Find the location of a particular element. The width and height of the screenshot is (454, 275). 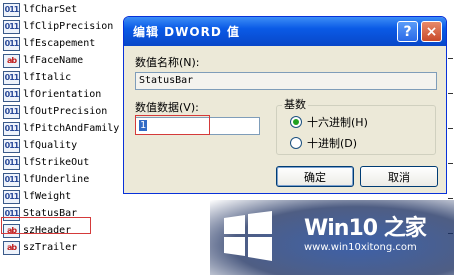

registry-list-item: ab lfFaceName is located at coordinates (43, 60).